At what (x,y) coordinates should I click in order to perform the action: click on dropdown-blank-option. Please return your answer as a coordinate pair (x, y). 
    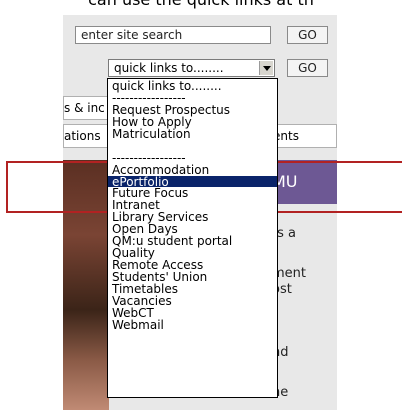
    Looking at the image, I should click on (192, 146).